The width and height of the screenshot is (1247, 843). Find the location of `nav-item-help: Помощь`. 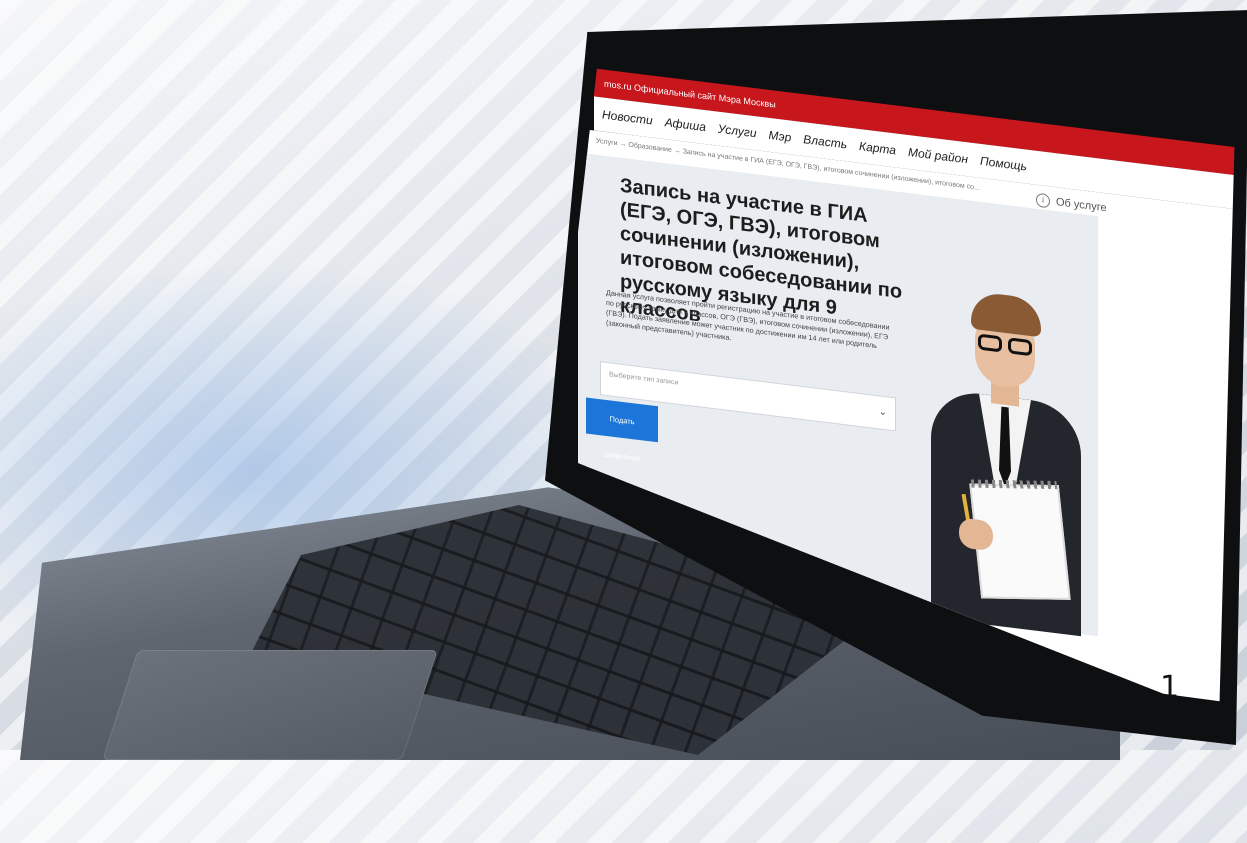

nav-item-help: Помощь is located at coordinates (1003, 164).